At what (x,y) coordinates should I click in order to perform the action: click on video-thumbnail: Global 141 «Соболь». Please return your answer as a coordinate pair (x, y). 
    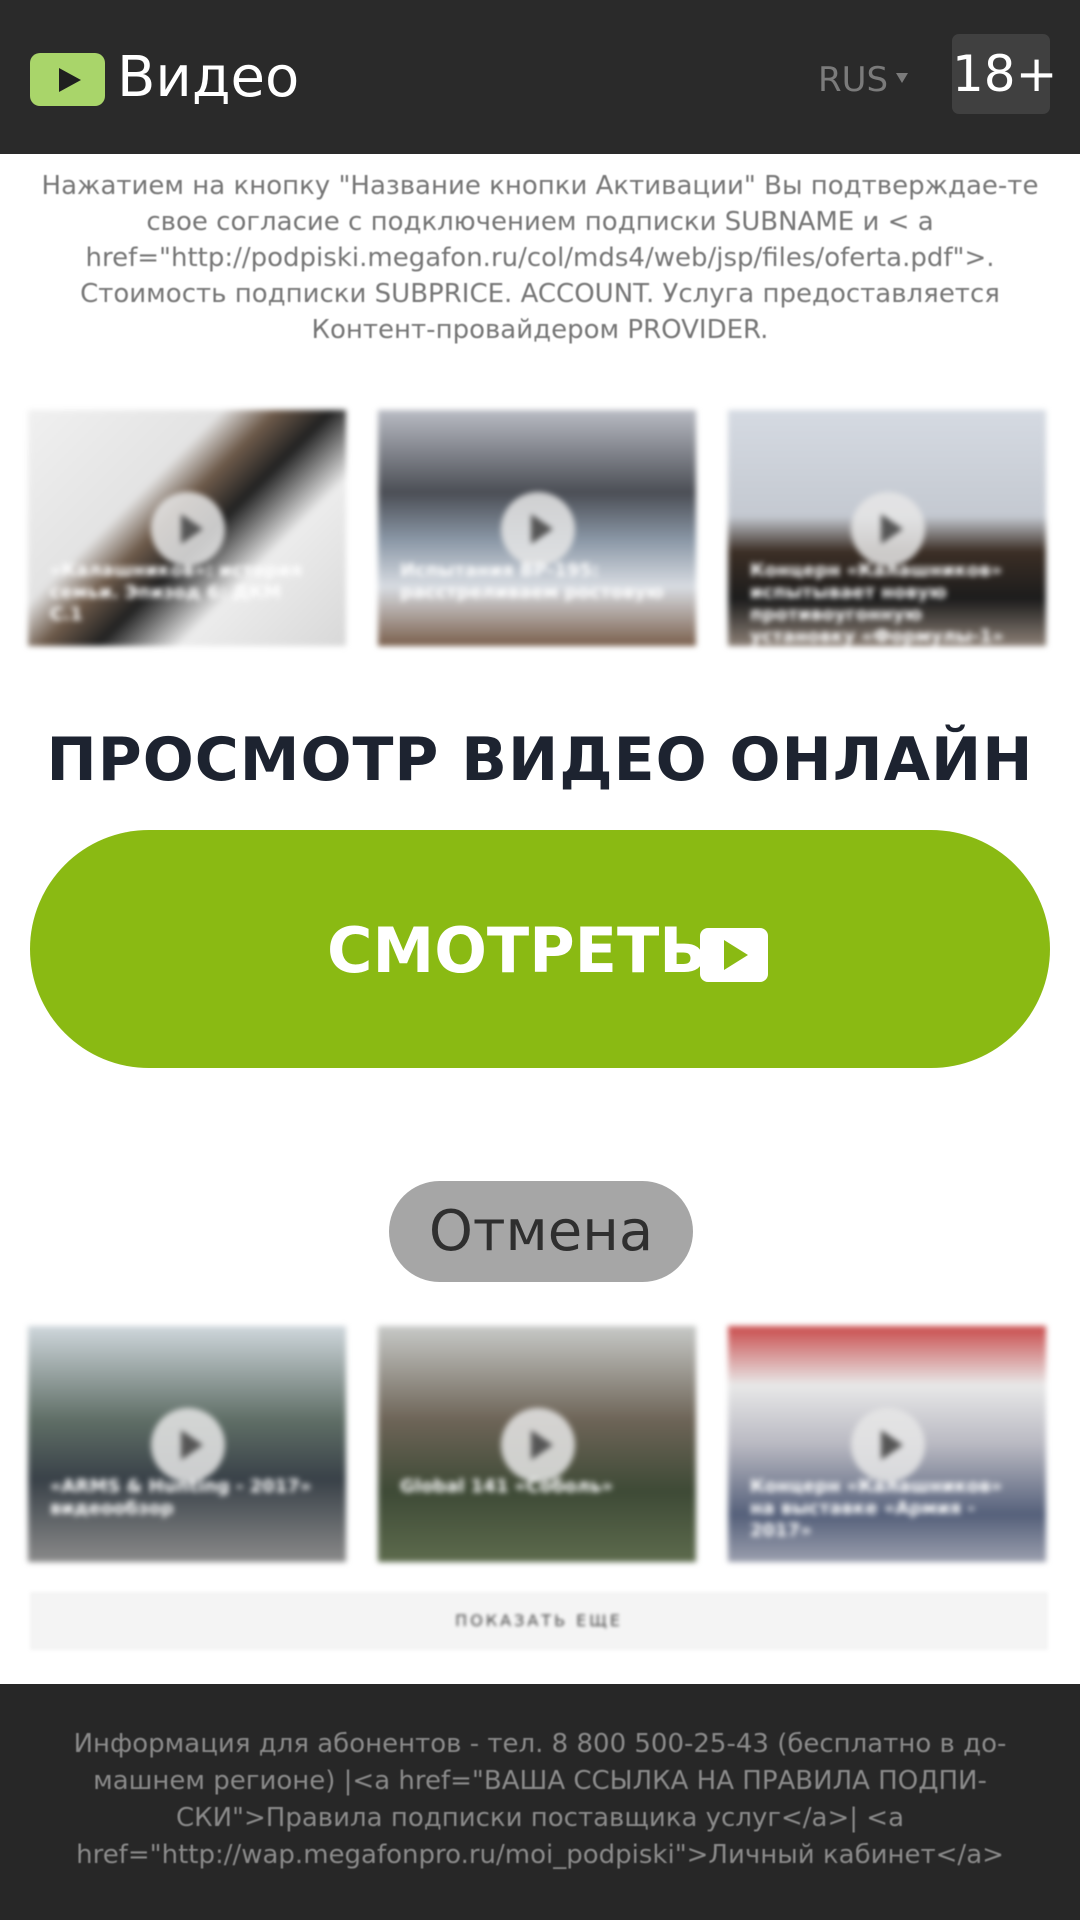
    Looking at the image, I should click on (537, 1444).